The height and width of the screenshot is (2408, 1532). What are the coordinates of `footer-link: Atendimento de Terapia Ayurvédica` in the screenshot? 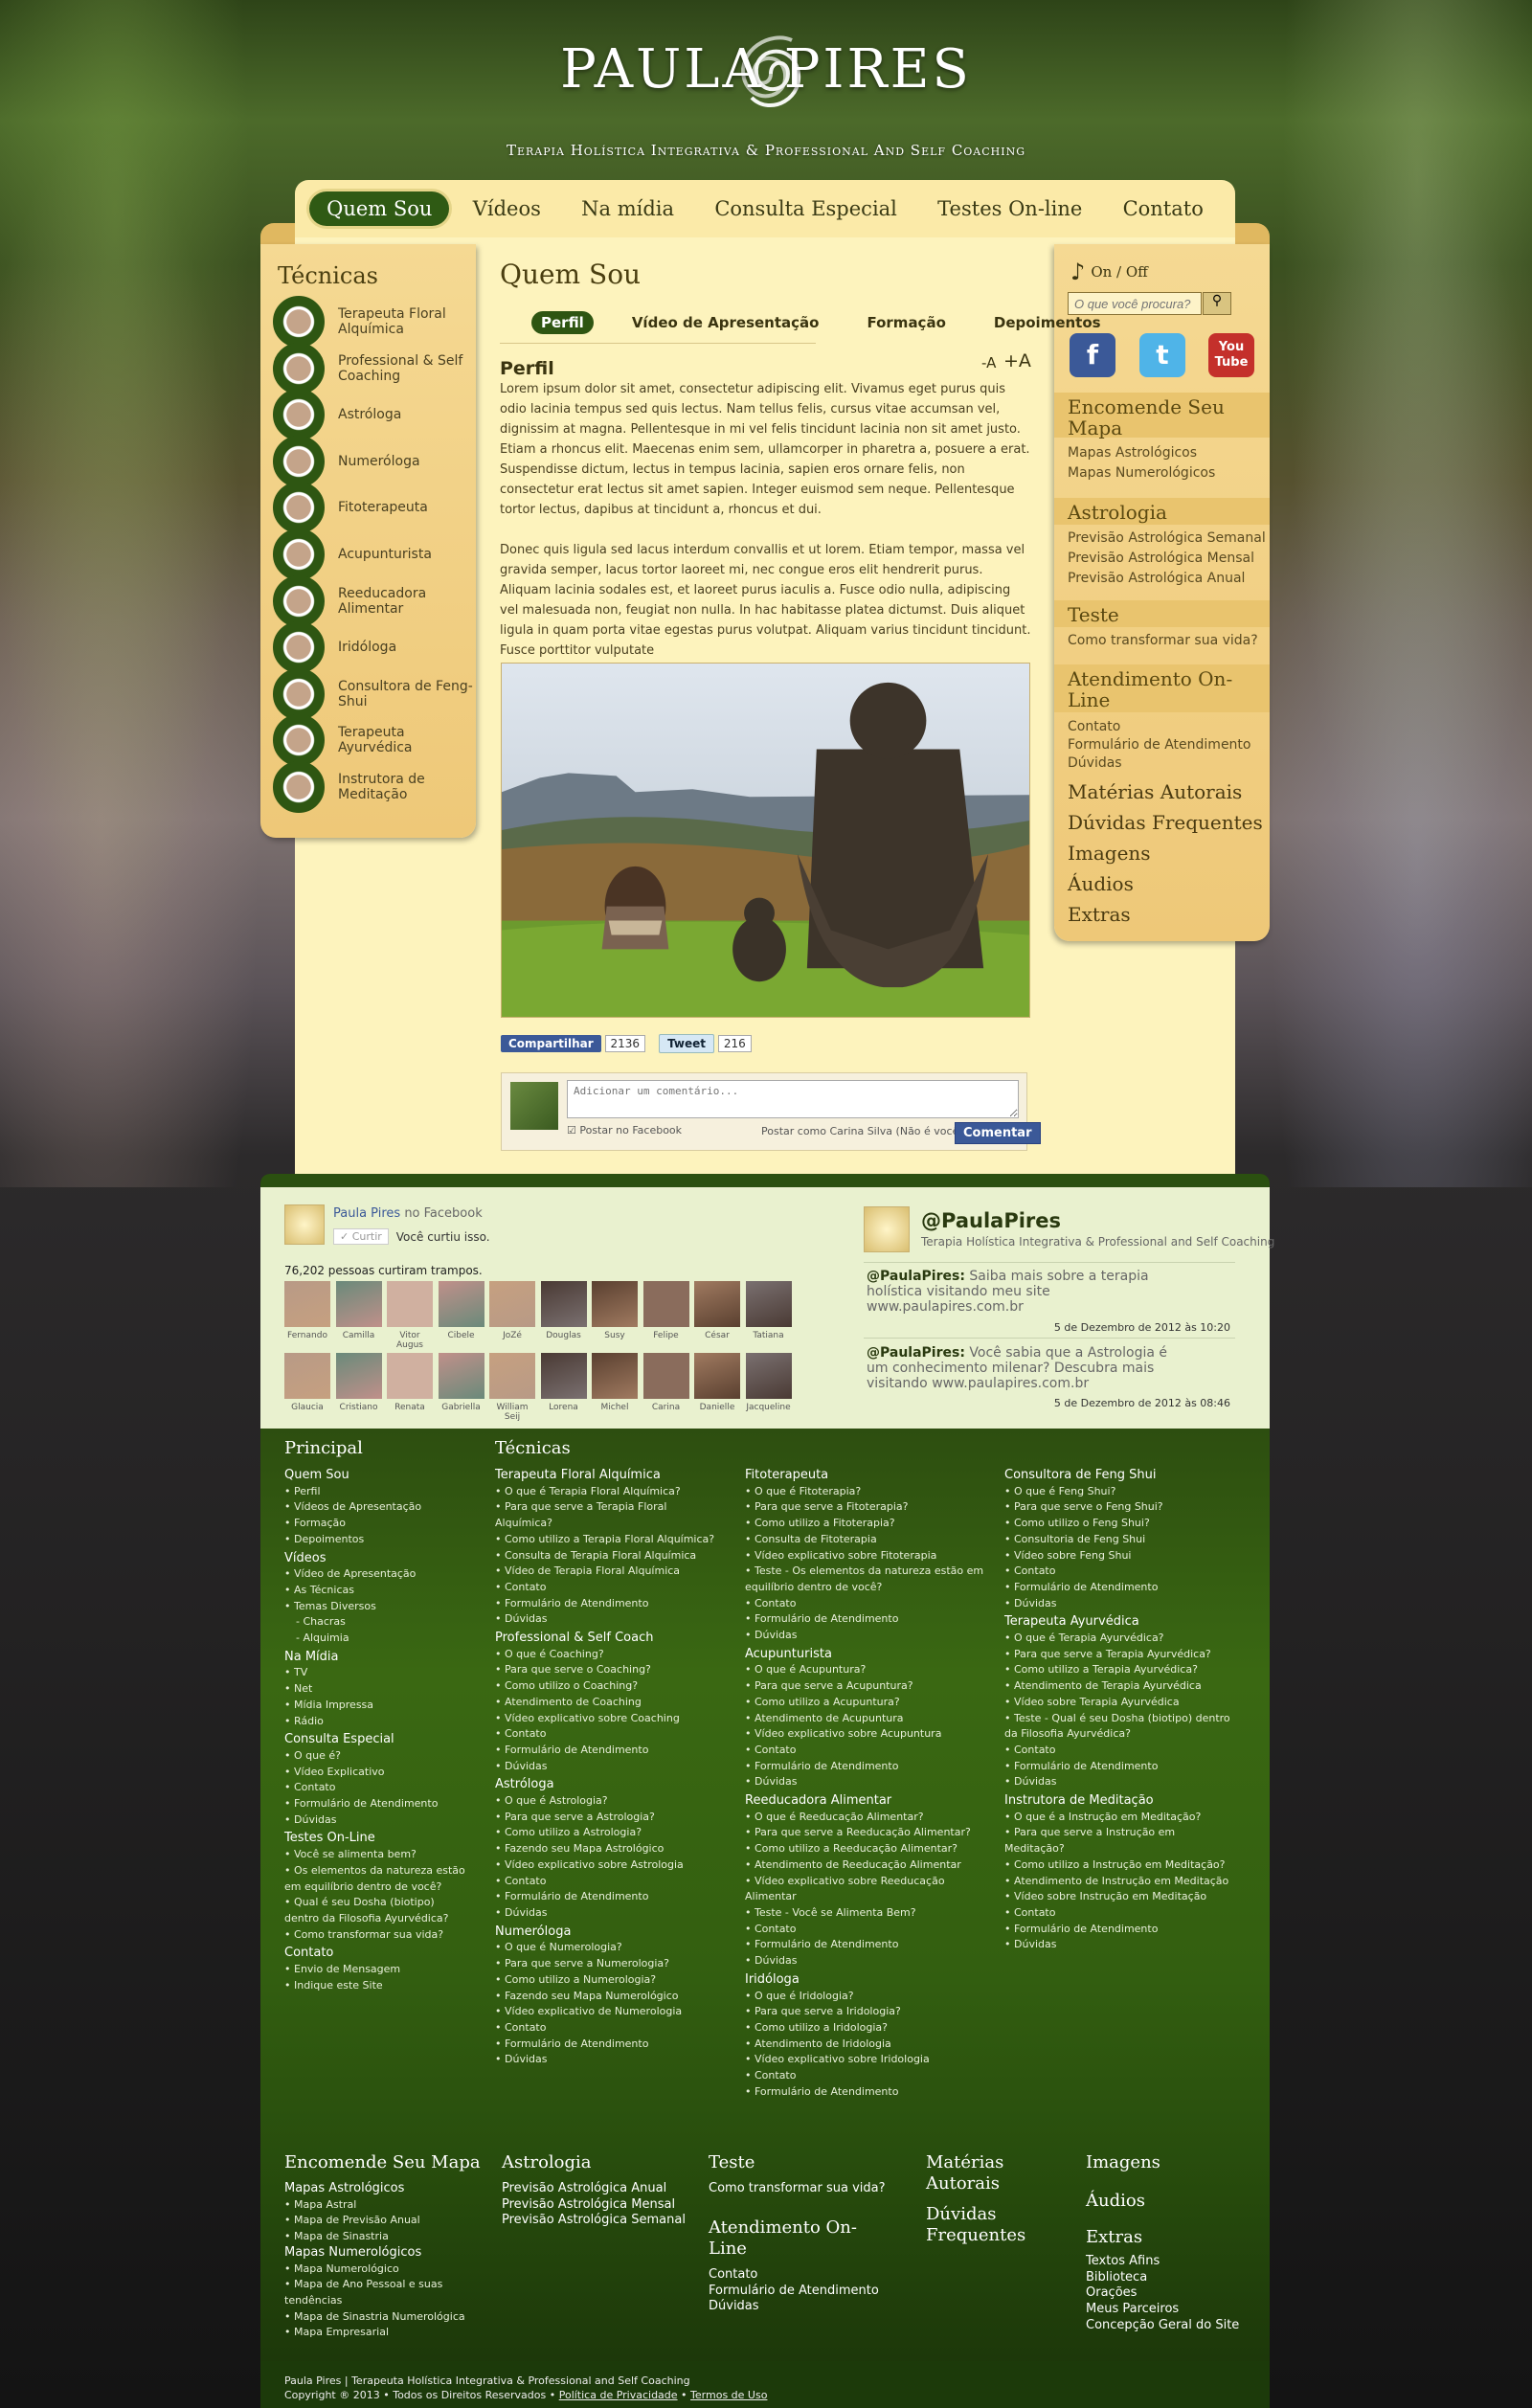 It's located at (1119, 1686).